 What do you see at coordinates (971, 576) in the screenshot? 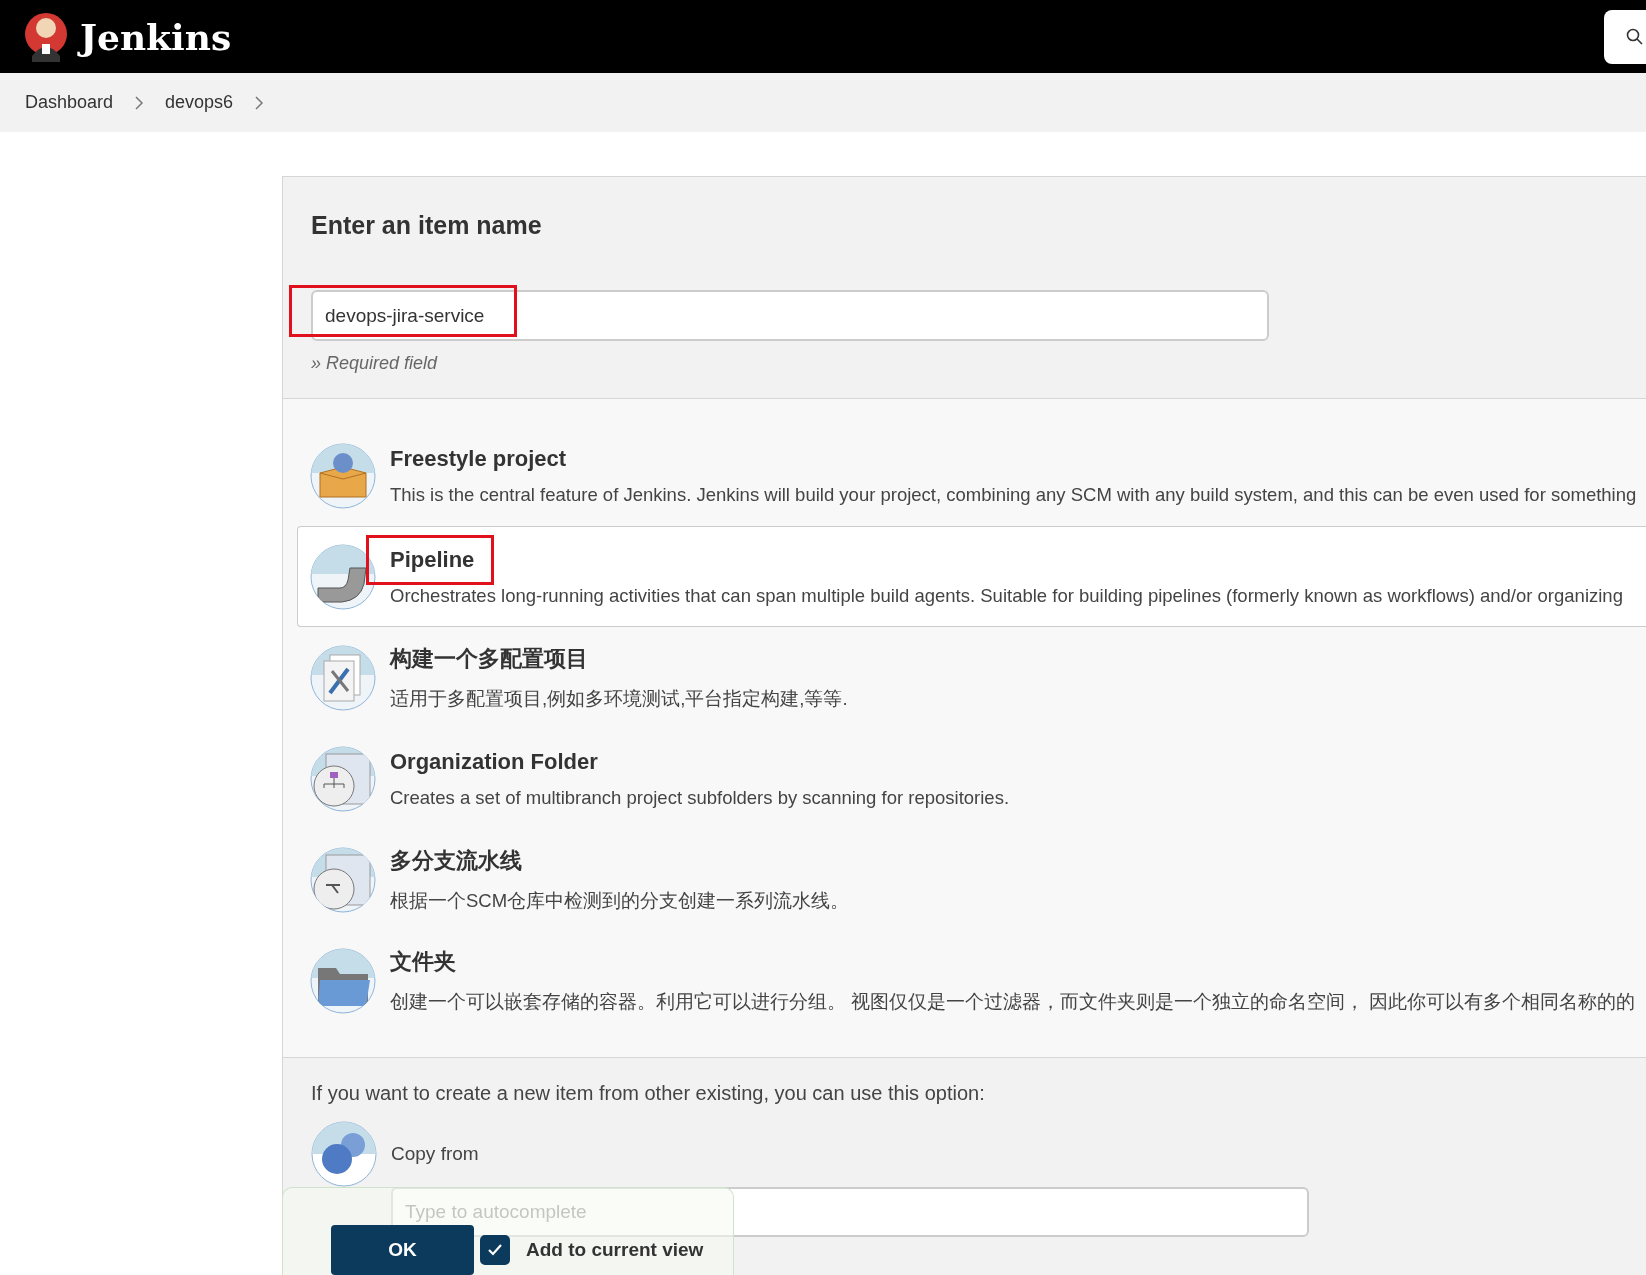
I see `item-type-option: Pipeline Orchestrates long-running activities that can span multiple build agents. Suitable for building pipelines (formerly known as workflows) and/or organizing` at bounding box center [971, 576].